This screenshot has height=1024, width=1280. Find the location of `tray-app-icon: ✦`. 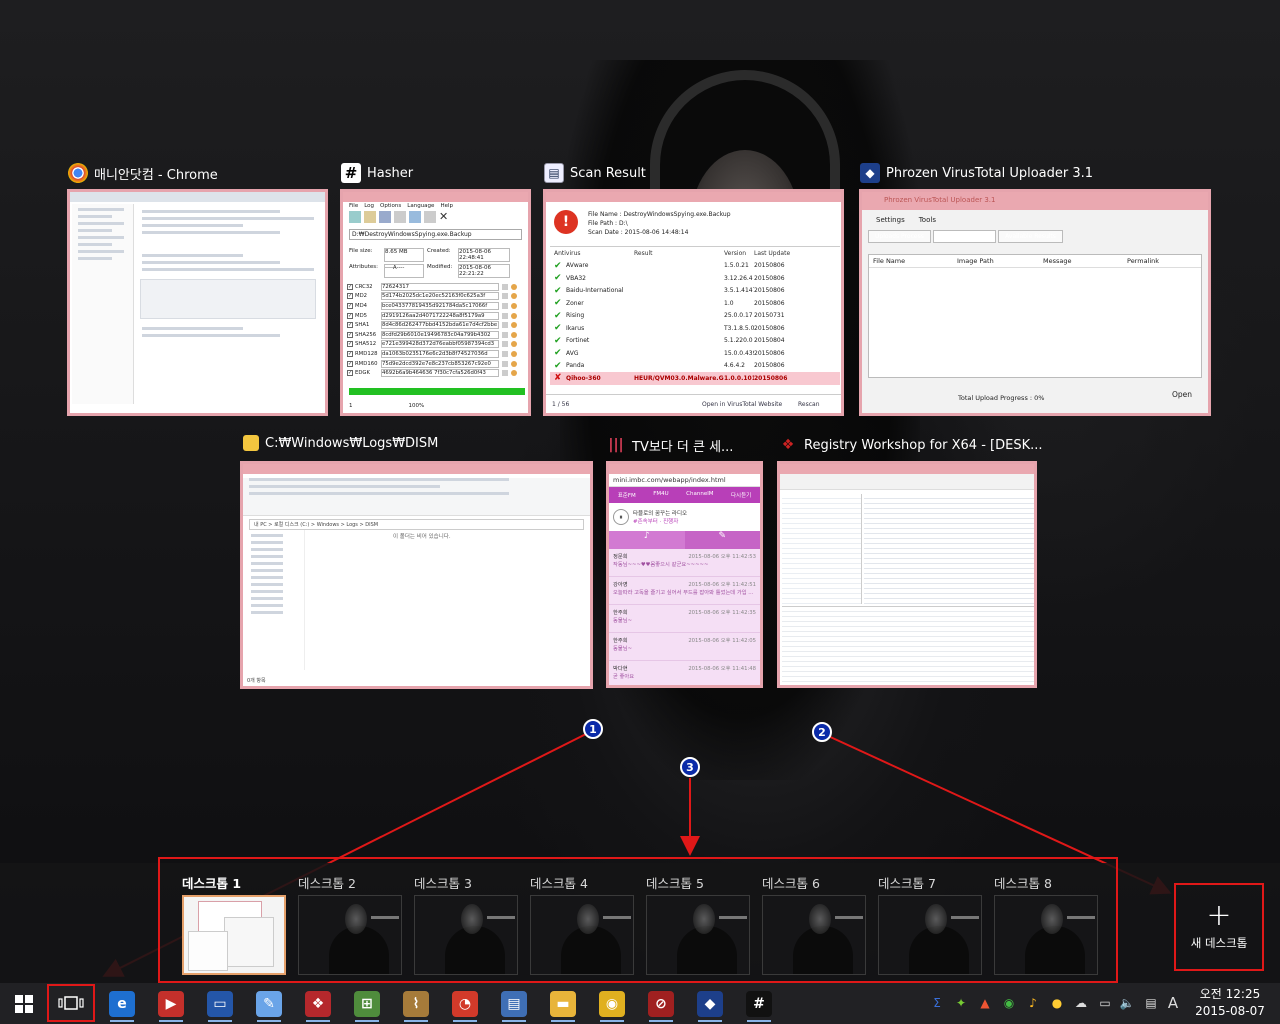

tray-app-icon: ✦ is located at coordinates (961, 1003).